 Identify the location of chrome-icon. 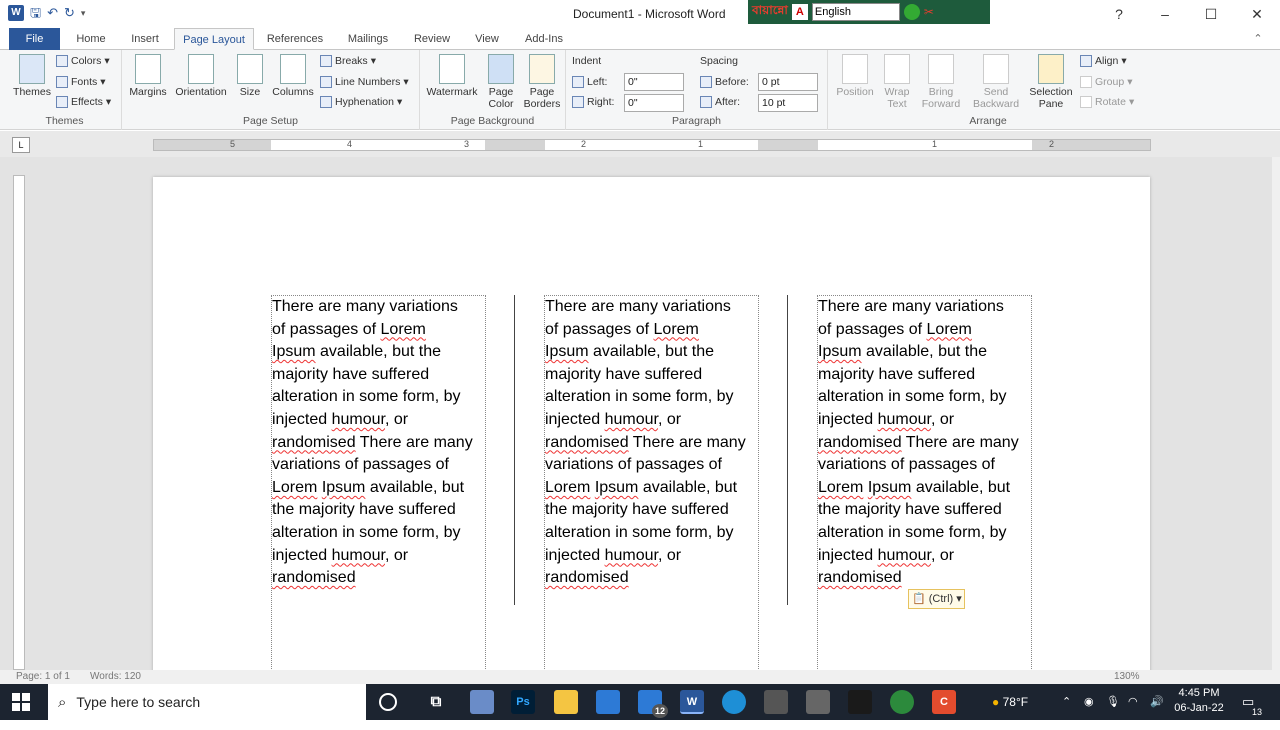
(902, 702).